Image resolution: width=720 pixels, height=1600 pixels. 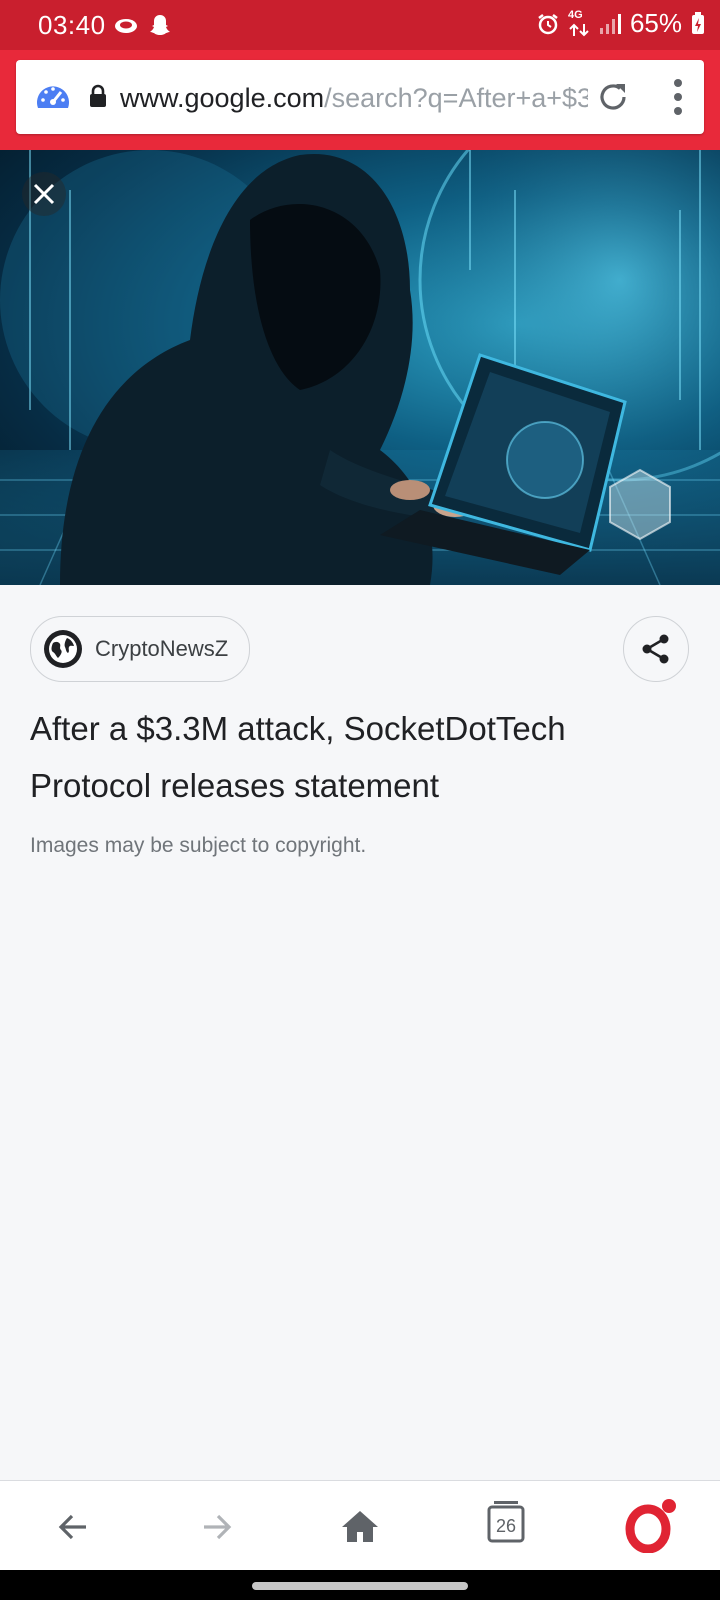 I want to click on url-path: /search?q=After+a+$3.3M+attack, so click(x=456, y=98).